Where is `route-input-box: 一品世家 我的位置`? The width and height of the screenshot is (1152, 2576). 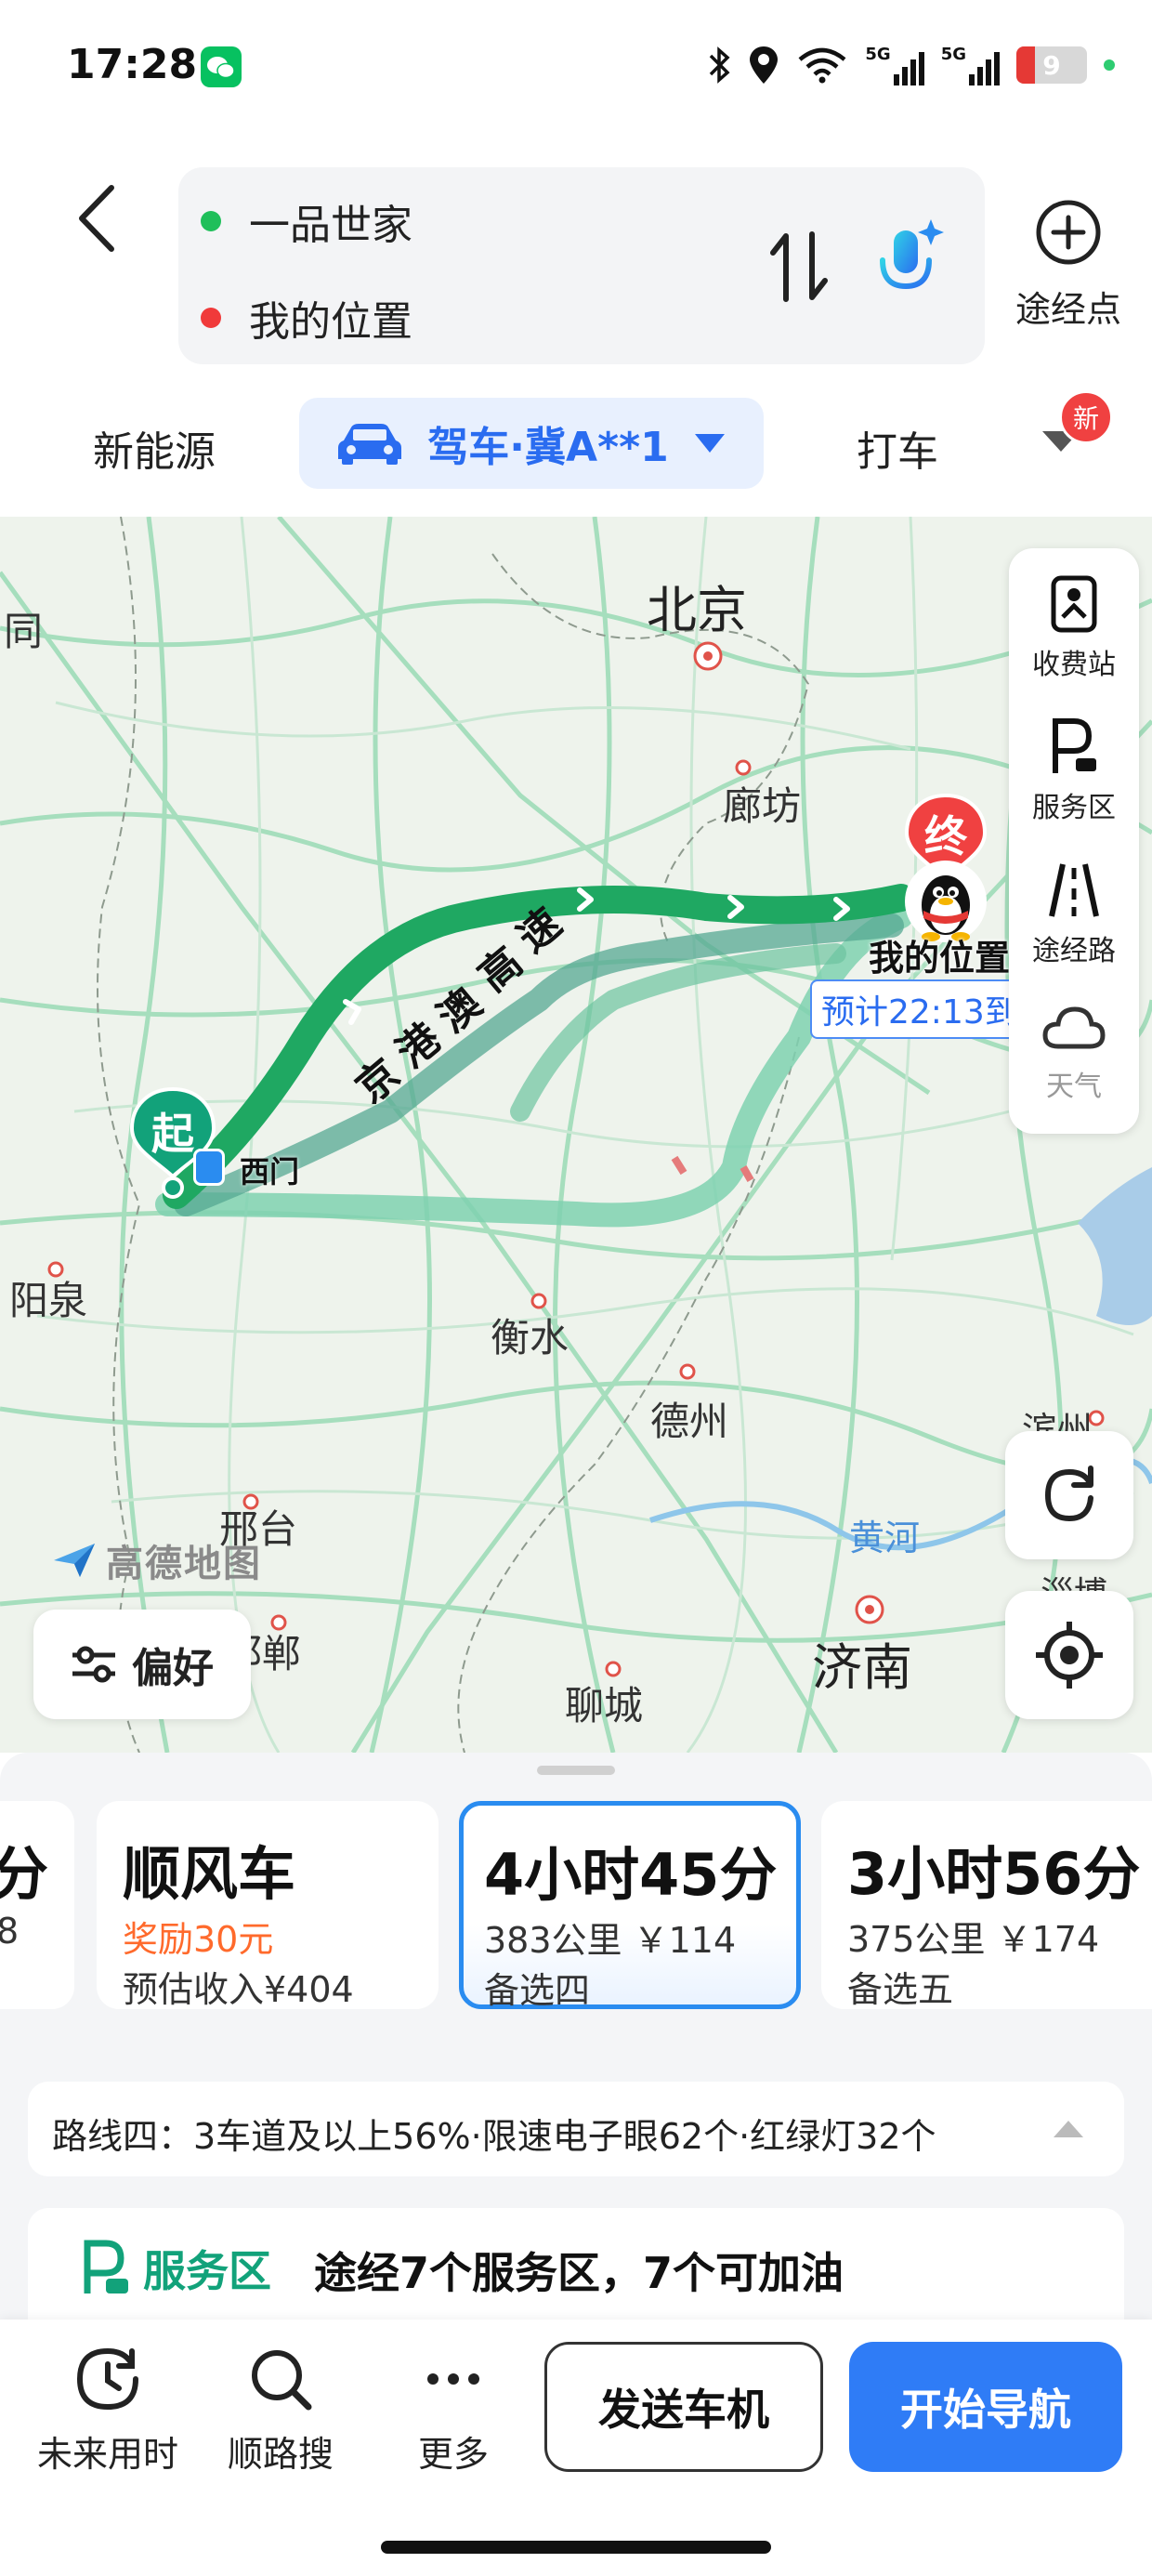 route-input-box: 一品世家 我的位置 is located at coordinates (581, 265).